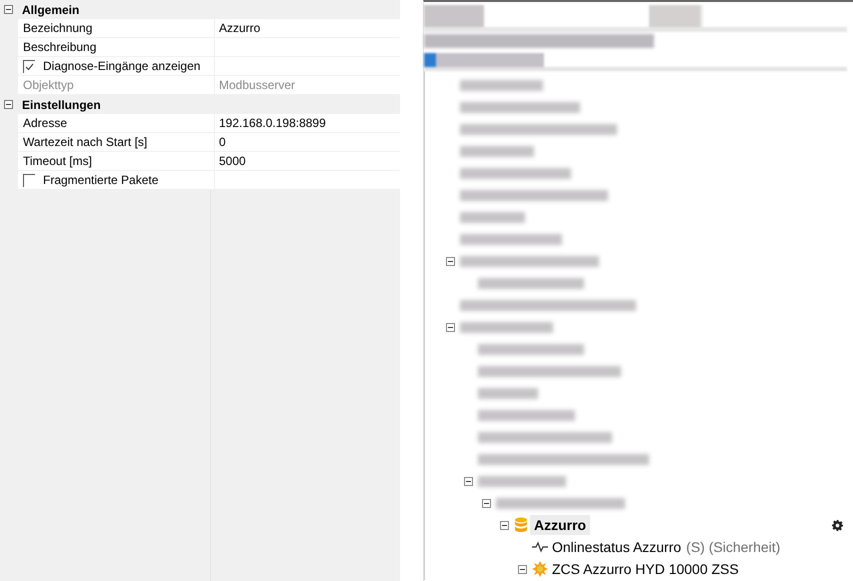 The image size is (853, 581). Describe the element at coordinates (560, 525) in the screenshot. I see `tree-item: Azzurro` at that location.